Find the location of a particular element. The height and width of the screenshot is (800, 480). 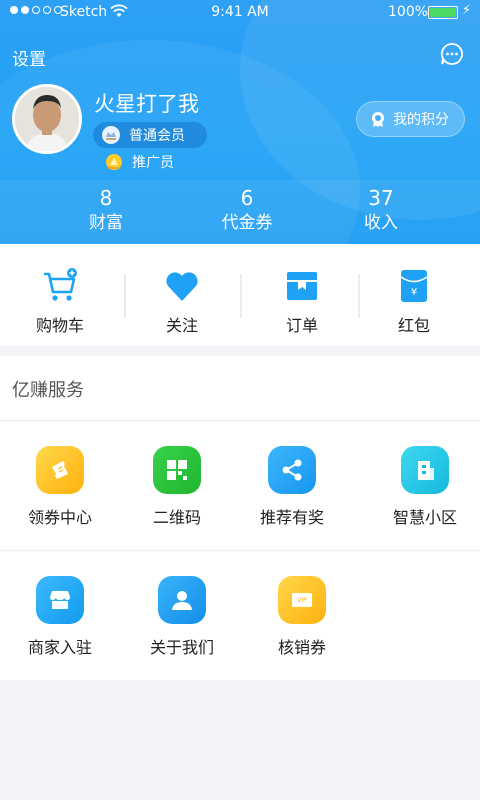

avatar is located at coordinates (47, 119).